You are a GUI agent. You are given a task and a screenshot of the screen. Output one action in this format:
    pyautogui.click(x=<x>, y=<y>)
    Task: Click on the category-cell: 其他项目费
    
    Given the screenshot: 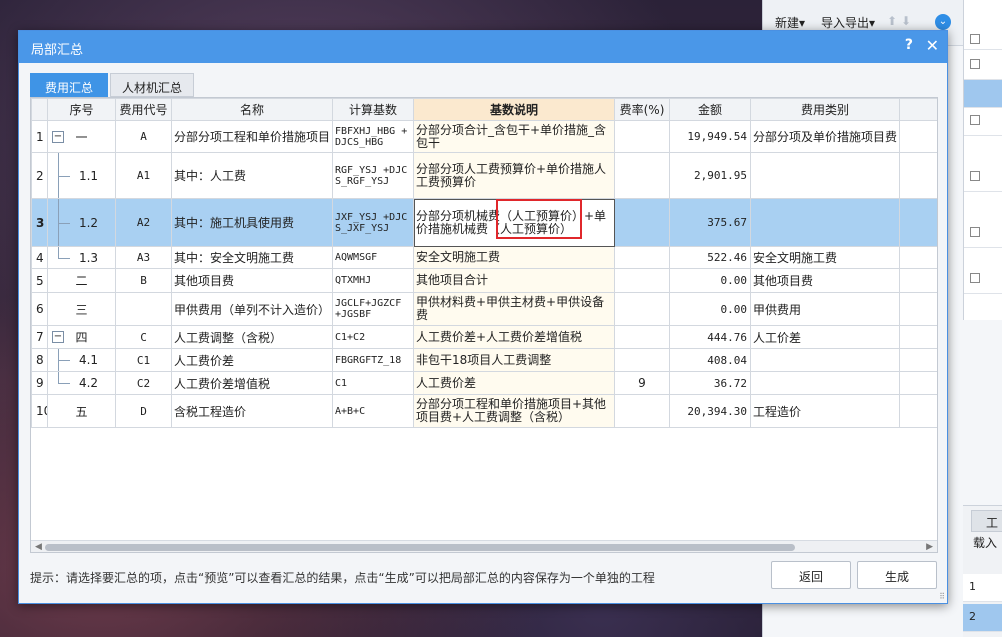 What is the action you would take?
    pyautogui.click(x=825, y=280)
    